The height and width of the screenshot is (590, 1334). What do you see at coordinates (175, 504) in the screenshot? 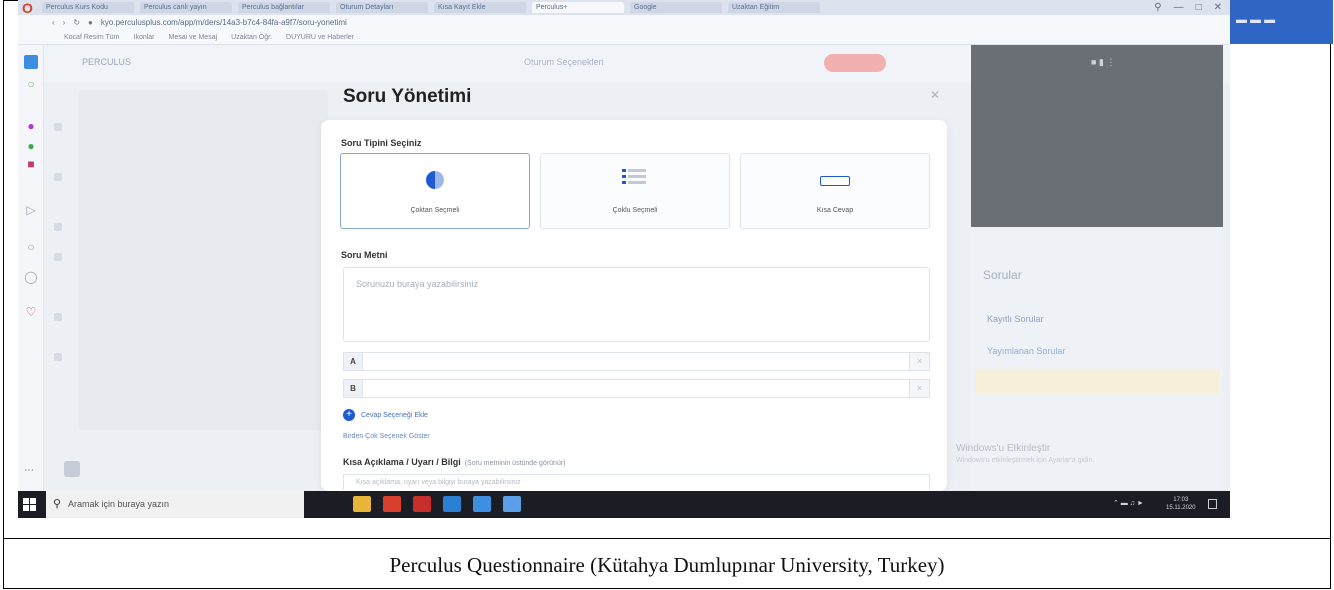
I see `taskbar-search: ⚲ Aramak için buraya yazın` at bounding box center [175, 504].